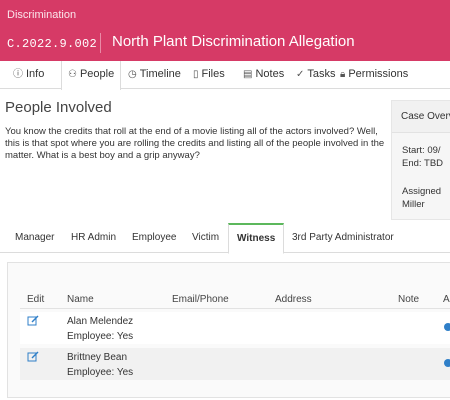  Describe the element at coordinates (196, 74) in the screenshot. I see `file-icon: ▯` at that location.